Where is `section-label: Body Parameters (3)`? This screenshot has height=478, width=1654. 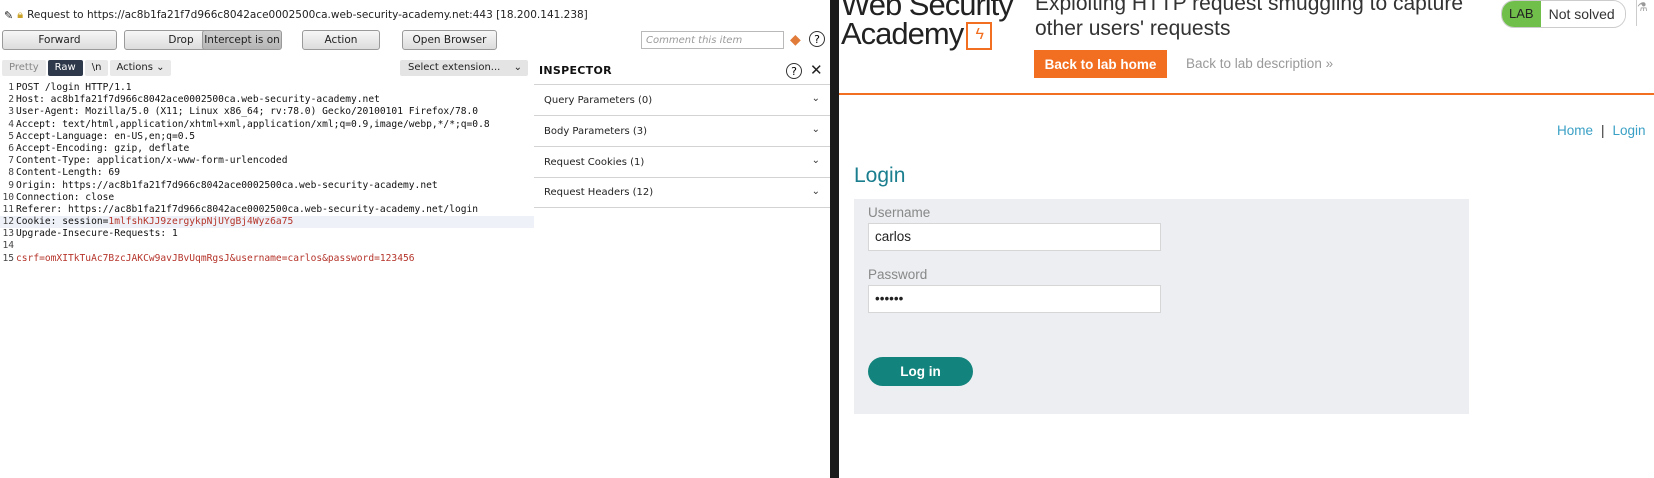 section-label: Body Parameters (3) is located at coordinates (596, 131).